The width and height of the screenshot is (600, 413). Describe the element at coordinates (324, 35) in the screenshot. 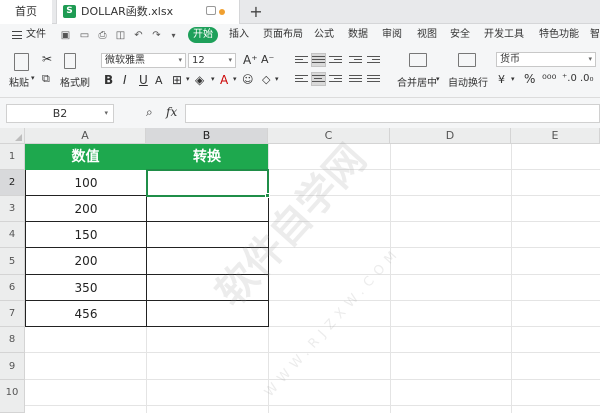

I see `tab-formulas: 公式` at that location.